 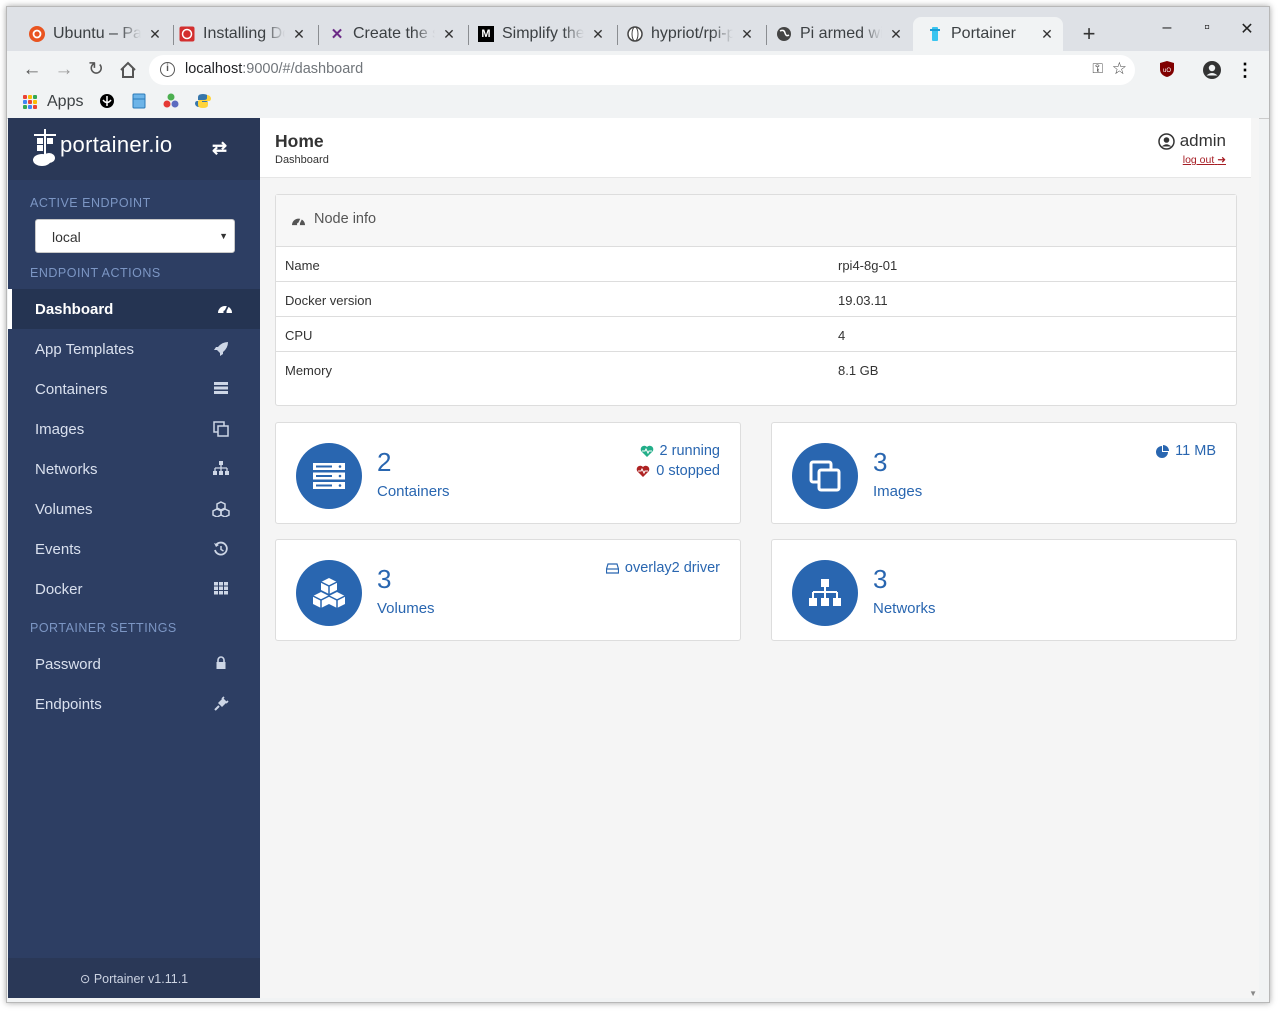 I want to click on networks-tile: 3 Networks, so click(x=1004, y=590).